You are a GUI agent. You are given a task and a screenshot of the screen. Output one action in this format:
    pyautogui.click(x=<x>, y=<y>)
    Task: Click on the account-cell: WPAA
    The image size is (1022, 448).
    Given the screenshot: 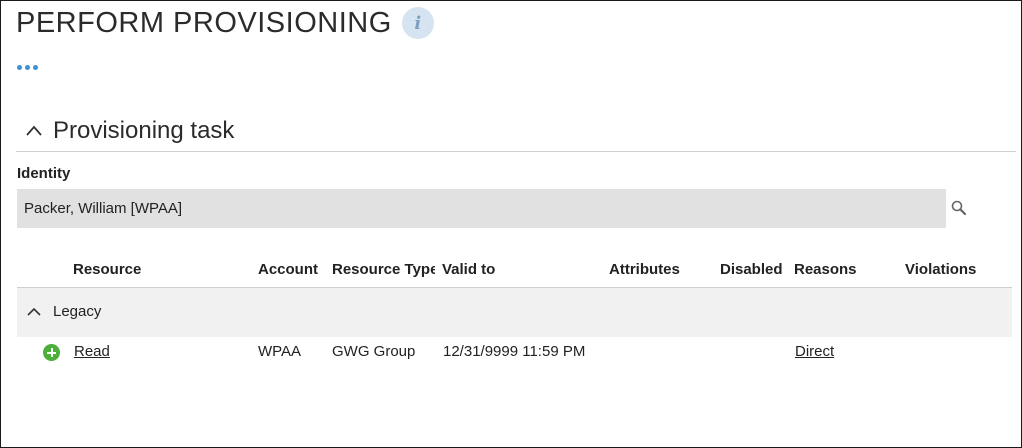 What is the action you would take?
    pyautogui.click(x=280, y=351)
    